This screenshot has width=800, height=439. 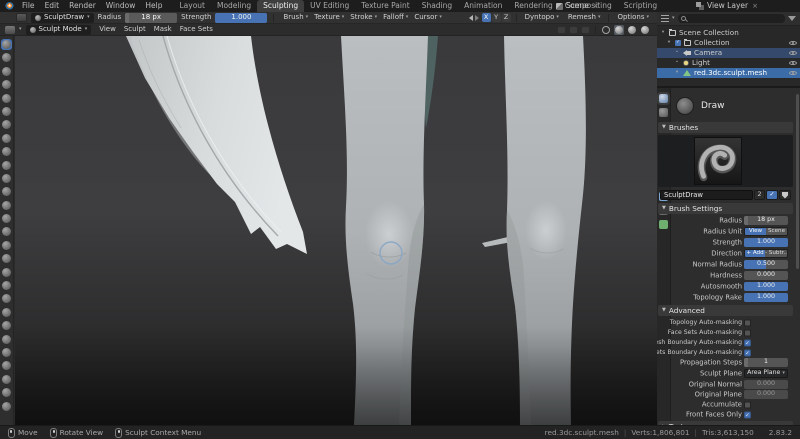 What do you see at coordinates (533, 6) in the screenshot?
I see `workspace-tab: Rendering` at bounding box center [533, 6].